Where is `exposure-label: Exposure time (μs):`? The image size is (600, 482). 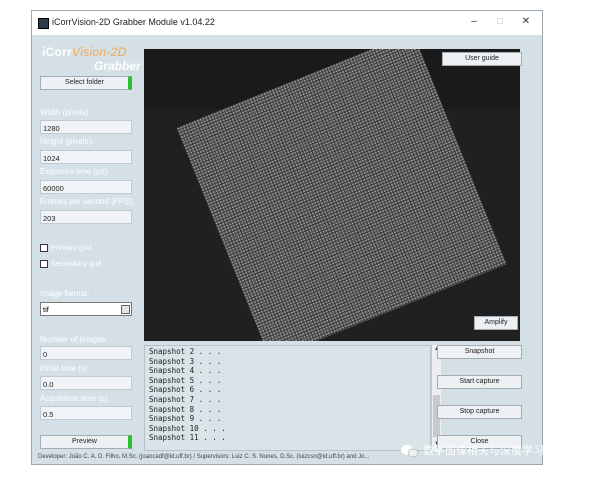 exposure-label: Exposure time (μs): is located at coordinates (75, 171).